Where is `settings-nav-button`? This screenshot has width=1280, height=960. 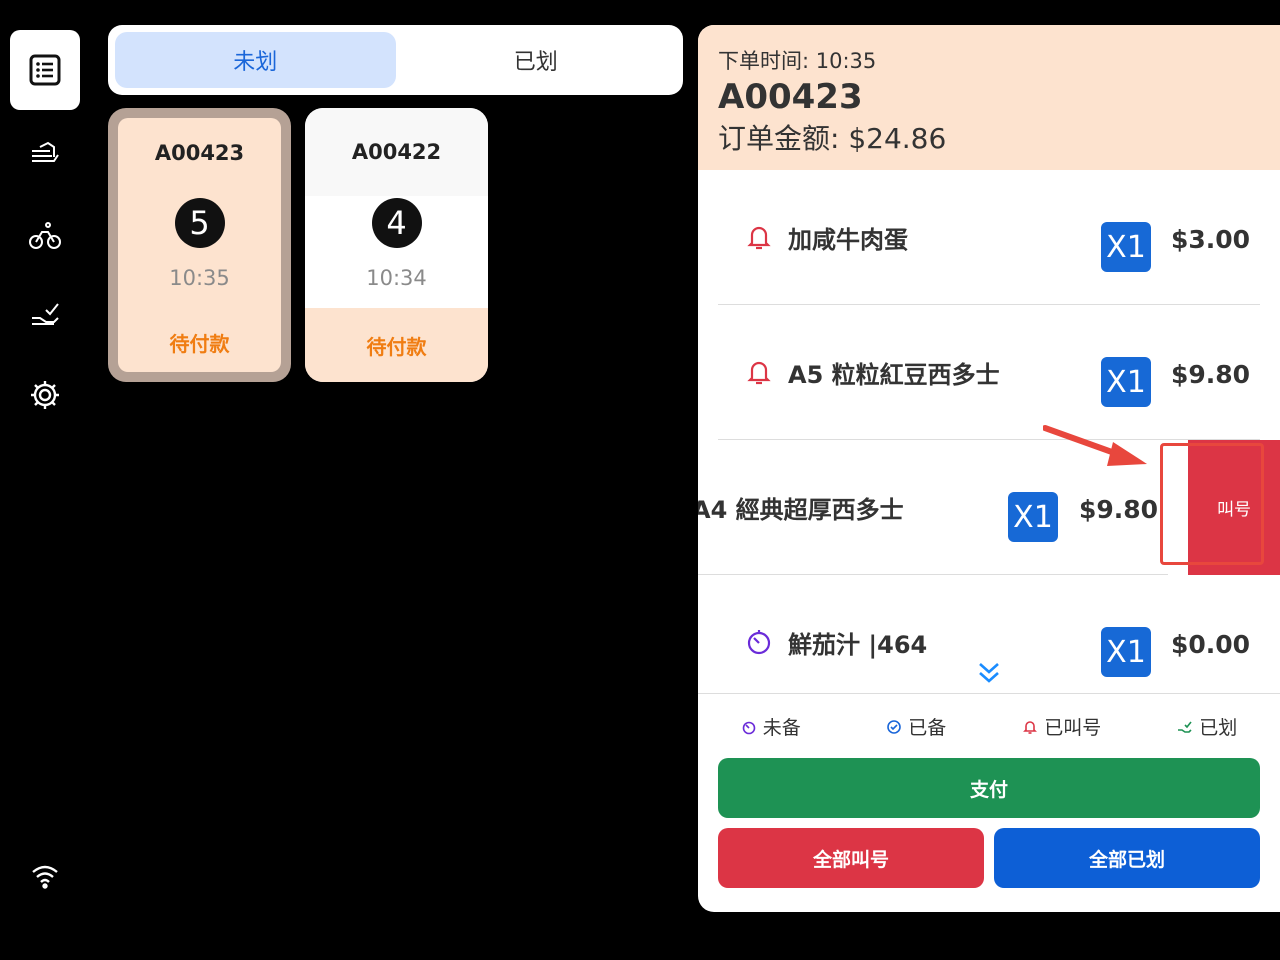 settings-nav-button is located at coordinates (45, 395).